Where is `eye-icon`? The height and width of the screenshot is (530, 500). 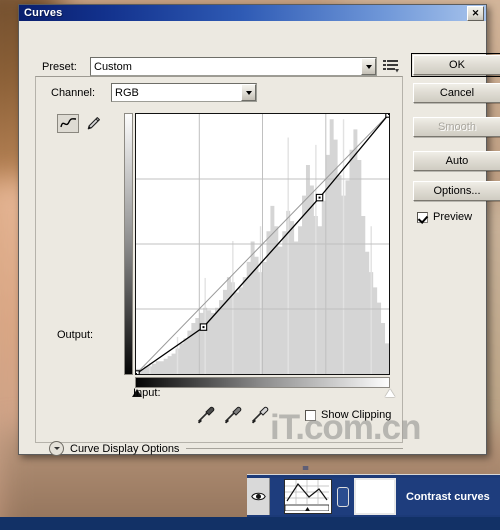 eye-icon is located at coordinates (258, 496).